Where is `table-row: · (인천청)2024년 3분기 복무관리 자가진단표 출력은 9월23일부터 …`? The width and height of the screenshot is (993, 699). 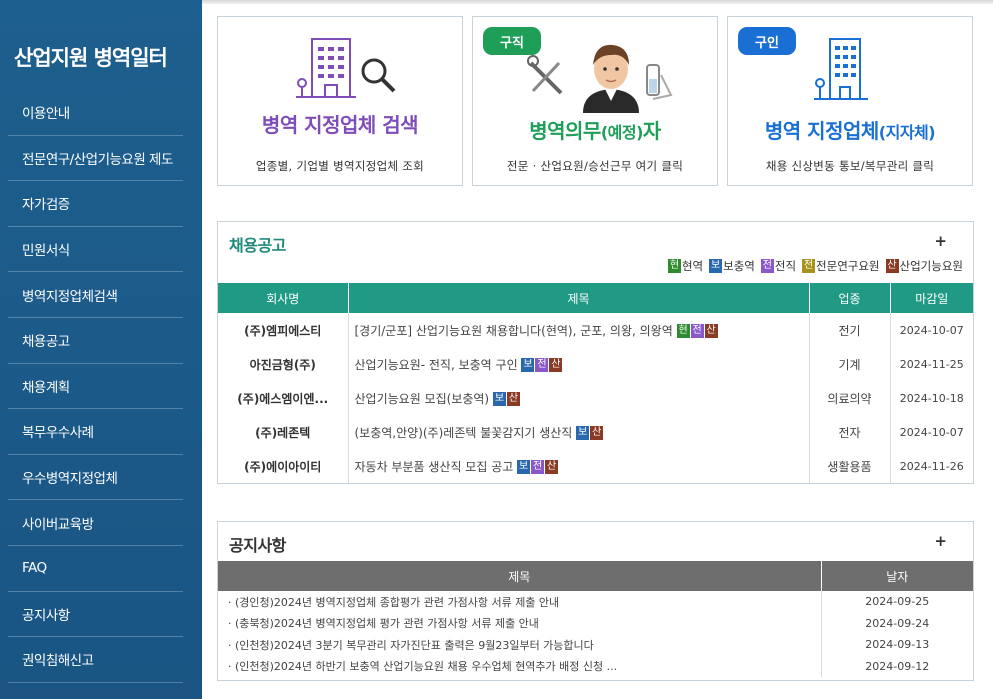 table-row: · (인천청)2024년 3분기 복무관리 자가진단표 출력은 9월23일부터 … is located at coordinates (595, 645).